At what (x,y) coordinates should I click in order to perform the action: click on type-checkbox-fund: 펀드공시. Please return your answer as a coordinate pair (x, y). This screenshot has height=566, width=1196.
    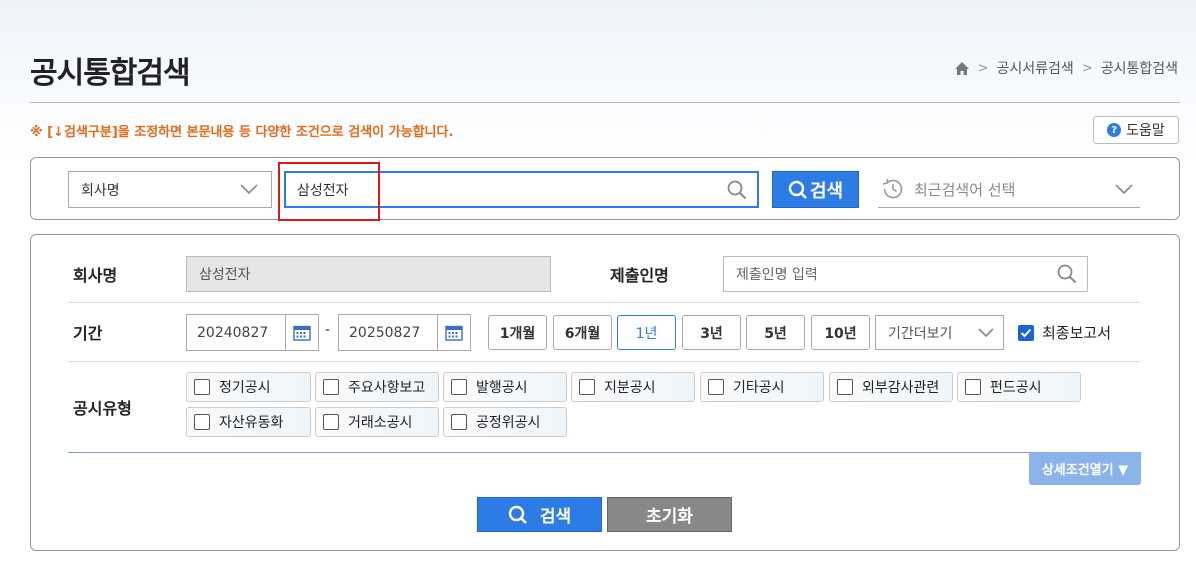
    Looking at the image, I should click on (1019, 387).